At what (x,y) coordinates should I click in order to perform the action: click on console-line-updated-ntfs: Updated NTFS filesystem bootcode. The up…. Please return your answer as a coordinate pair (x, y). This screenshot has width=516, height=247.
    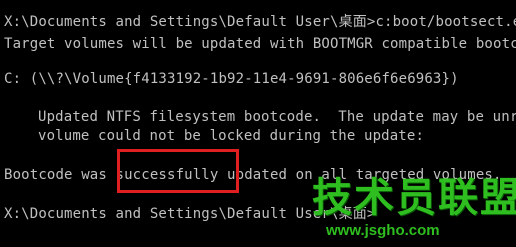
    Looking at the image, I should click on (277, 117).